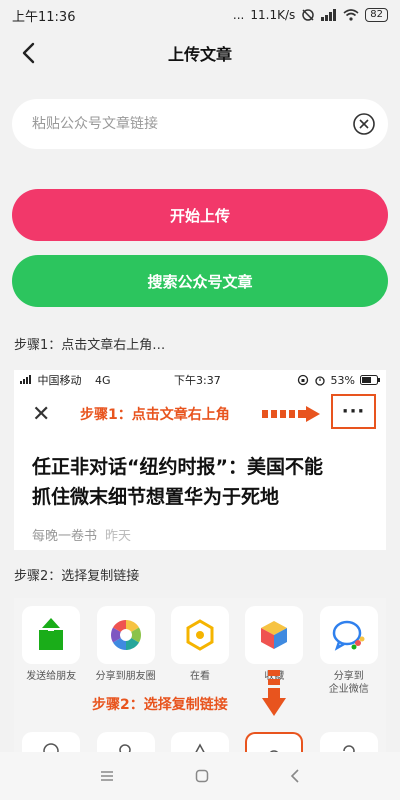 Image resolution: width=400 pixels, height=800 pixels. What do you see at coordinates (77, 576) in the screenshot?
I see `step2-title: 步骤2：选择复制链接` at bounding box center [77, 576].